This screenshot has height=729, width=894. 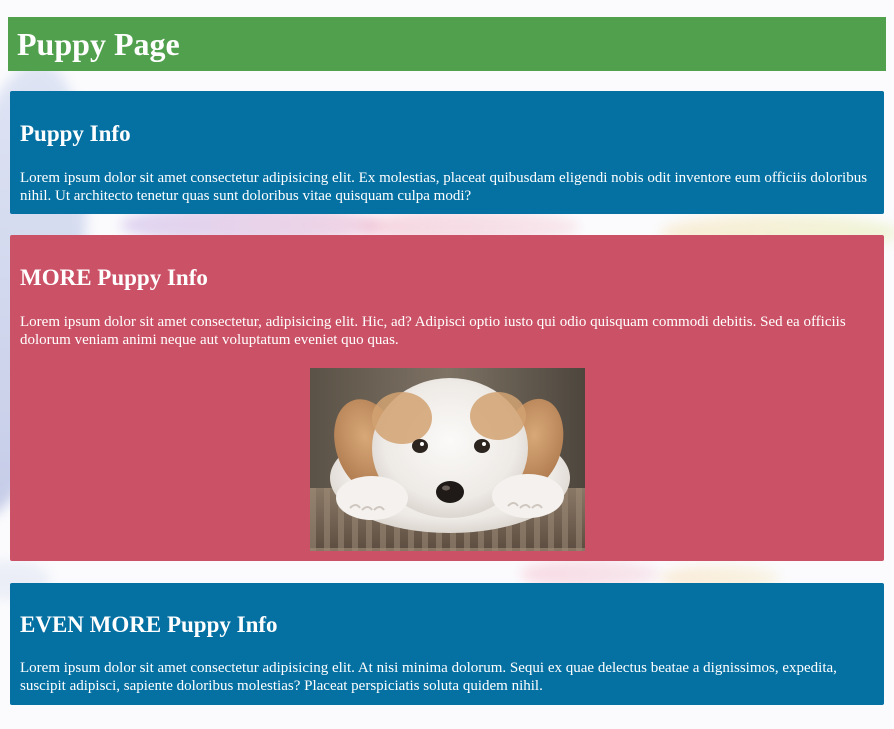 I want to click on section-title: Puppy Info, so click(x=75, y=133).